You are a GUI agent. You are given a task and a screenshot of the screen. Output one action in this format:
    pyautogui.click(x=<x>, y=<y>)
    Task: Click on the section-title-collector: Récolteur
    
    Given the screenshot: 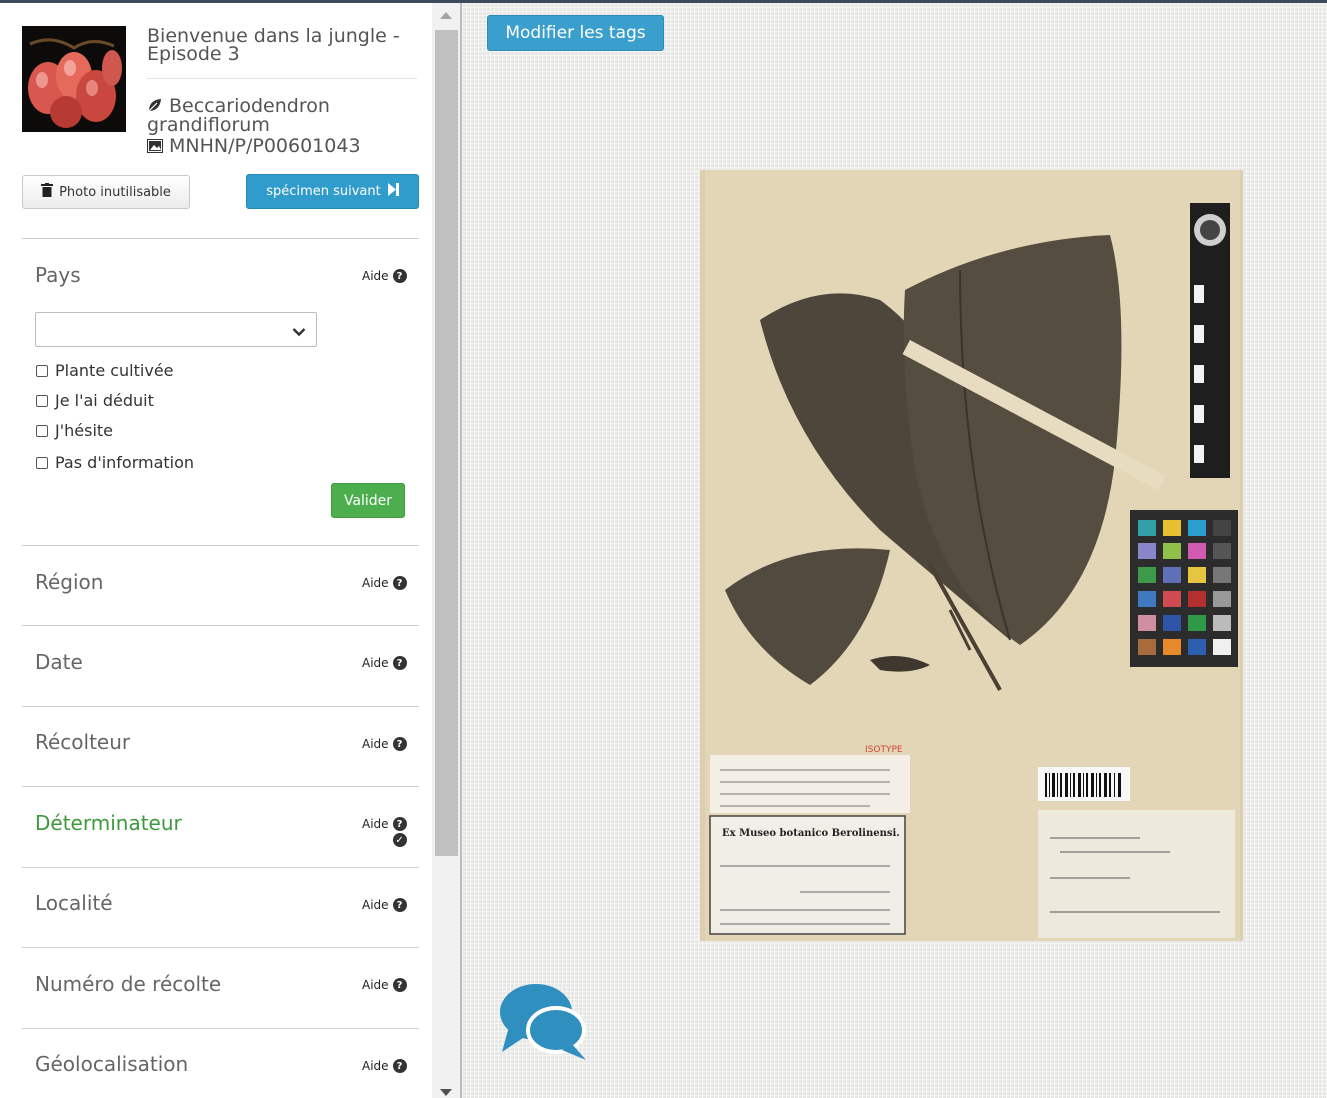 What is the action you would take?
    pyautogui.click(x=82, y=742)
    